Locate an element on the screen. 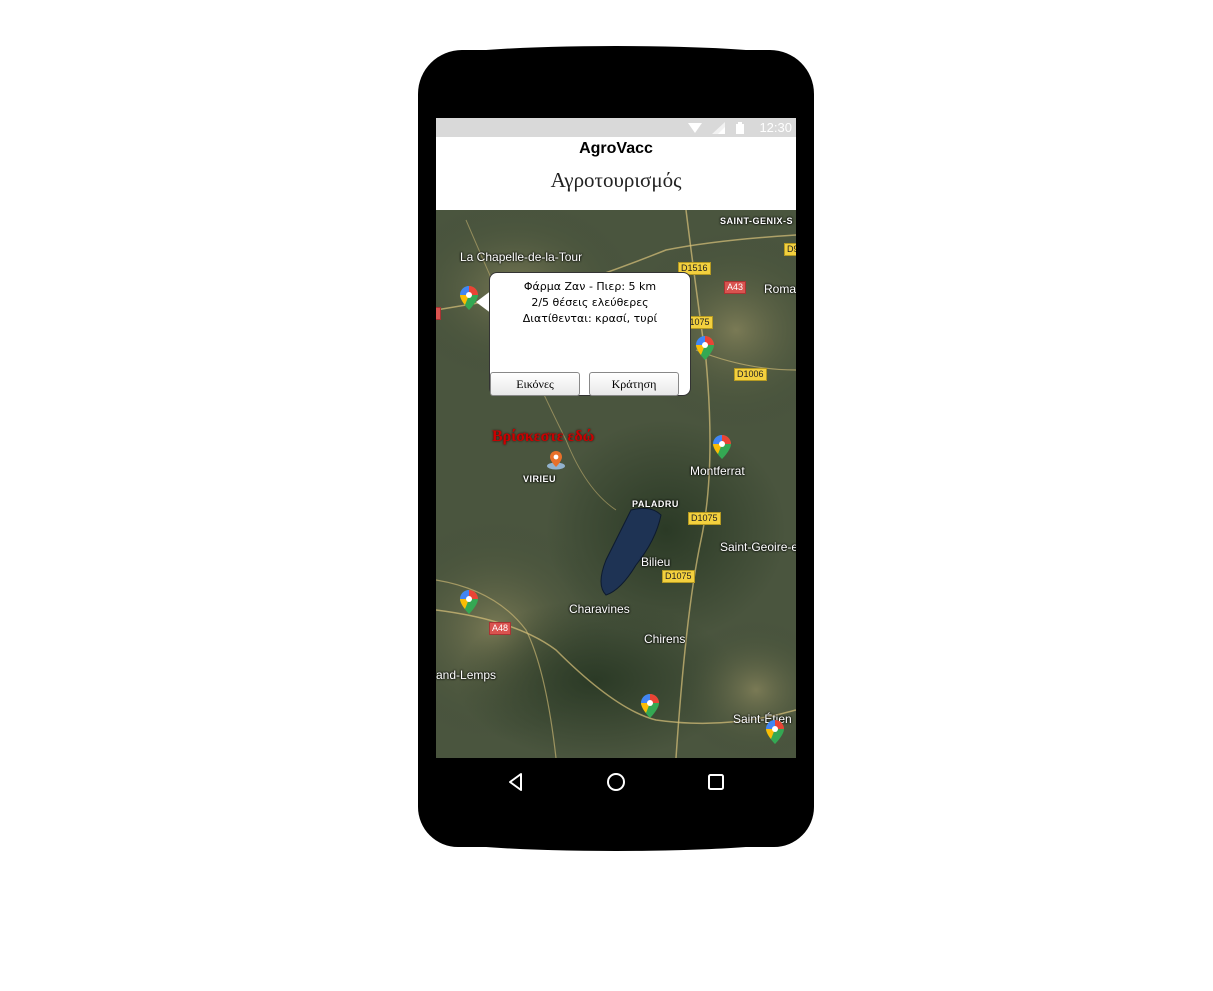 Image resolution: width=1213 pixels, height=991 pixels. status-bar: 12:30 is located at coordinates (616, 127).